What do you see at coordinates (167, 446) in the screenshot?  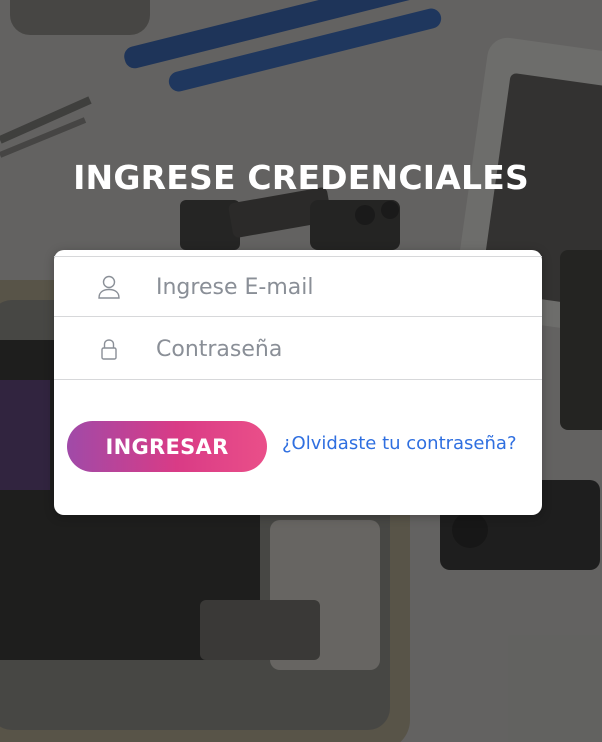 I see `login-button: INGRESAR` at bounding box center [167, 446].